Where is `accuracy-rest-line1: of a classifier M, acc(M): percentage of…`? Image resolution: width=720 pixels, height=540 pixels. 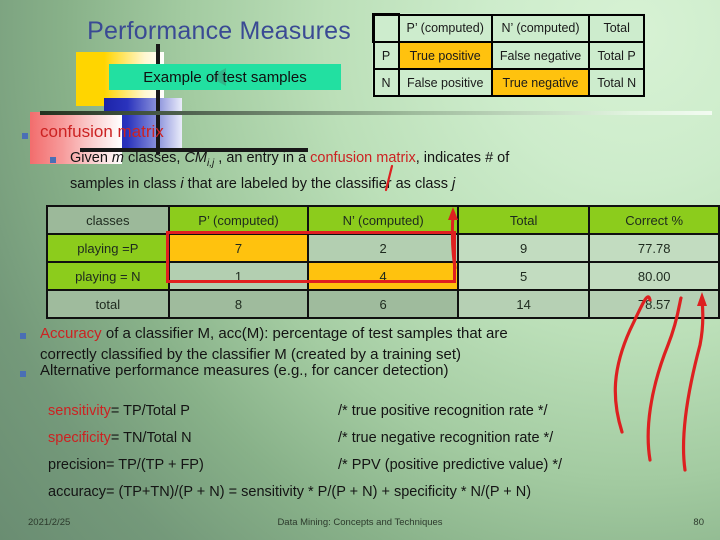
accuracy-rest-line1: of a classifier M, acc(M): percentage of… is located at coordinates (304, 333).